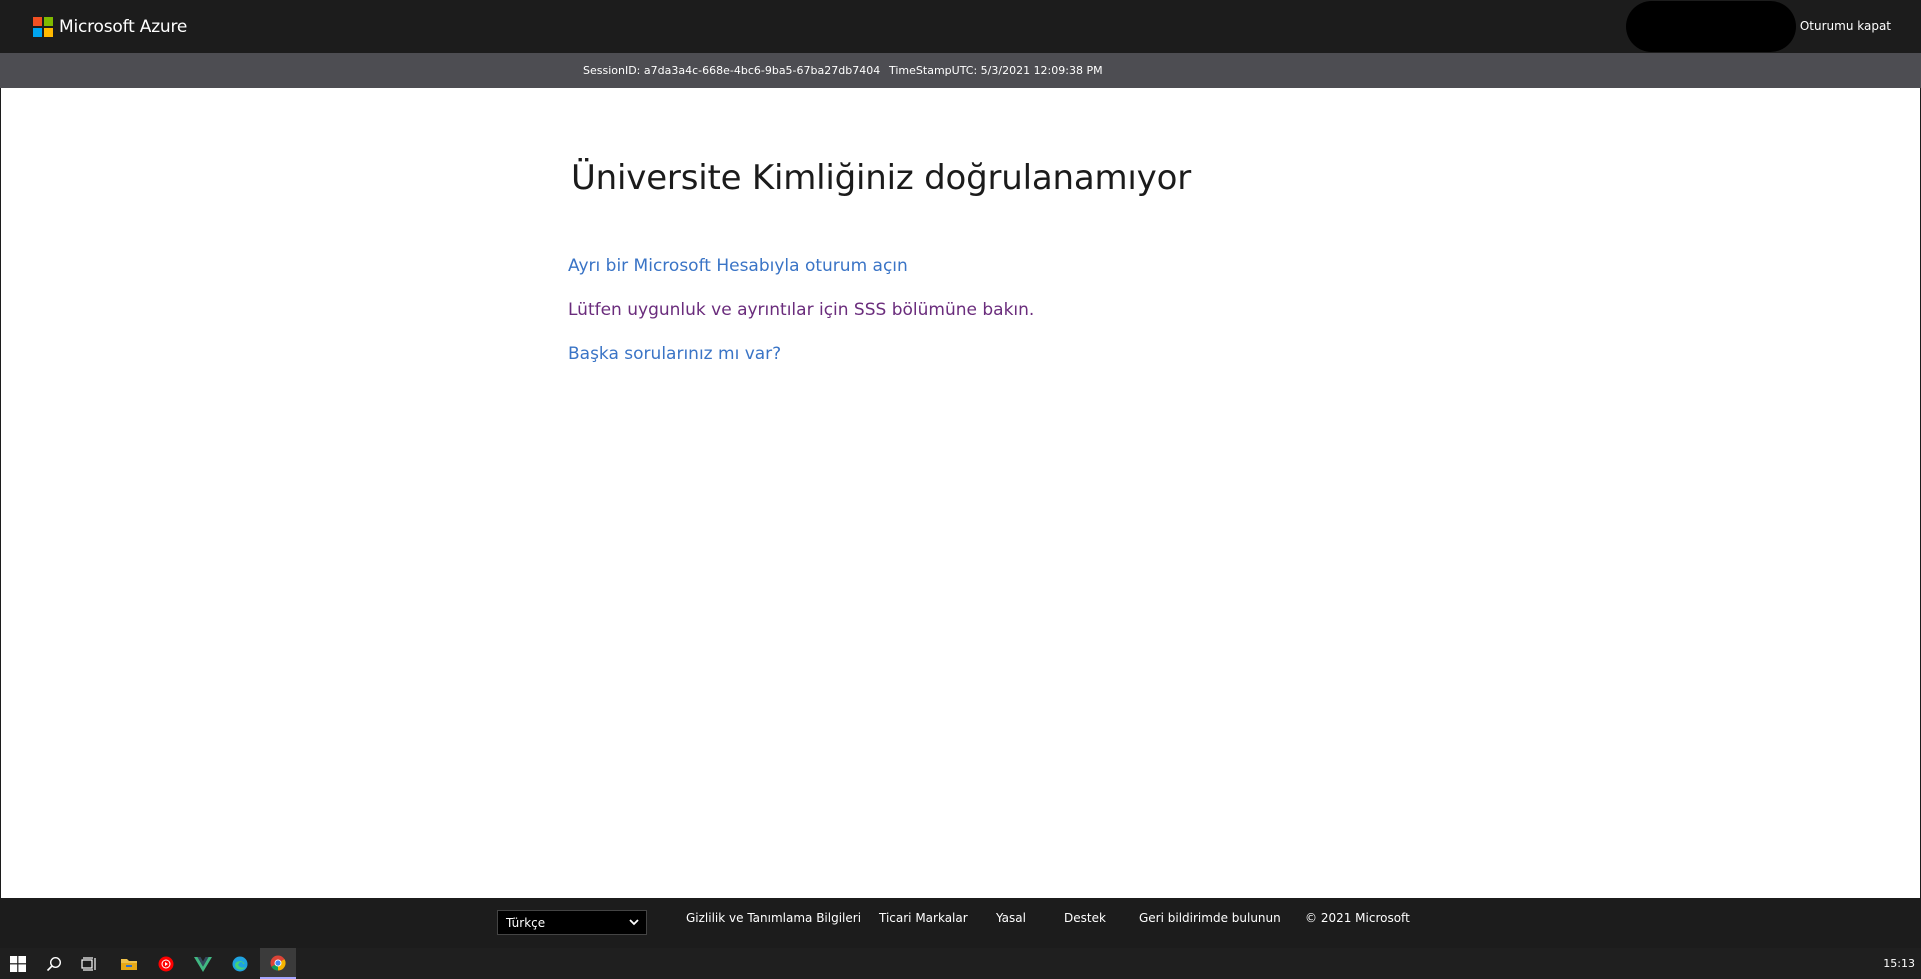 This screenshot has height=979, width=1921. Describe the element at coordinates (773, 918) in the screenshot. I see `footer-privacy-link: Gizlilik ve Tanımlama Bilgileri` at that location.